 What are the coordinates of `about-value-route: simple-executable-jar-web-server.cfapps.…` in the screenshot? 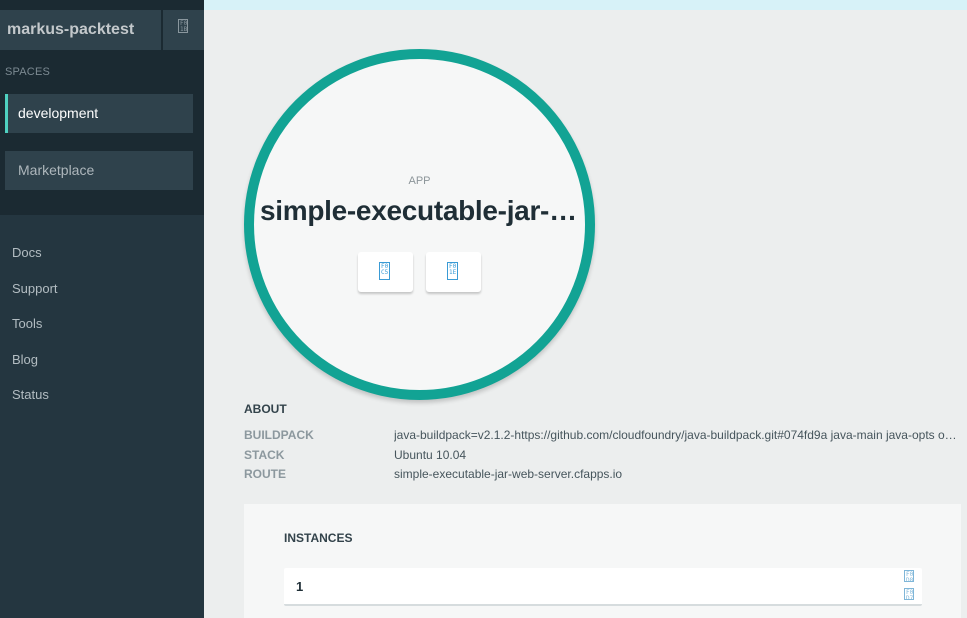 It's located at (678, 474).